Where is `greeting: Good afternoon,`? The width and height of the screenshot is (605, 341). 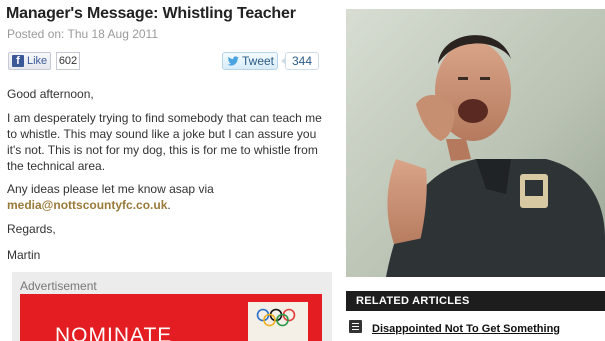
greeting: Good afternoon, is located at coordinates (50, 94).